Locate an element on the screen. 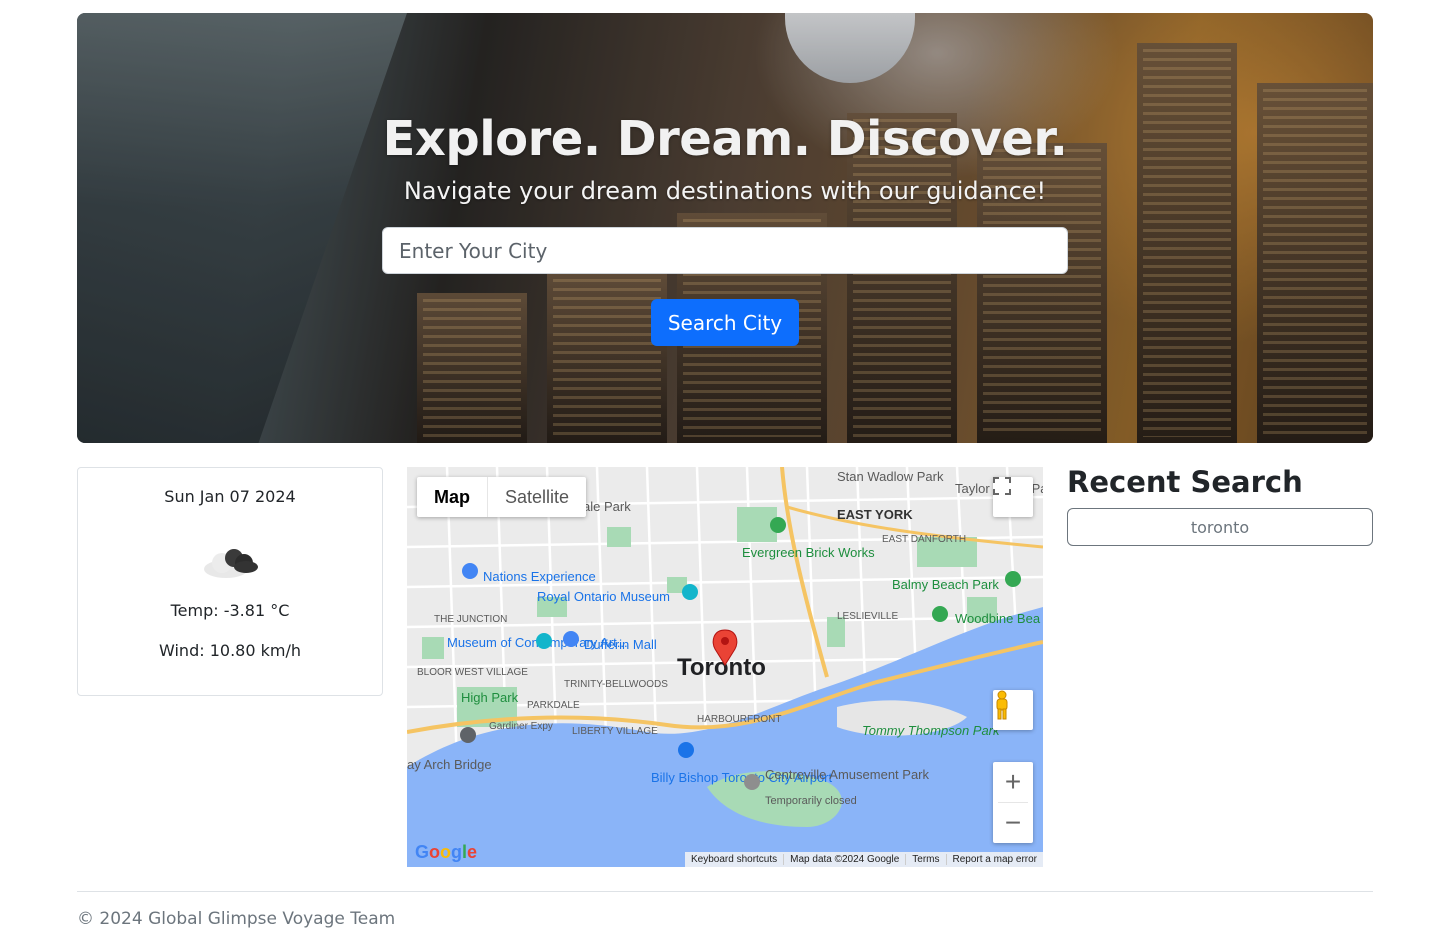 The width and height of the screenshot is (1431, 941). map-label: Tommy Thompson Park is located at coordinates (931, 730).